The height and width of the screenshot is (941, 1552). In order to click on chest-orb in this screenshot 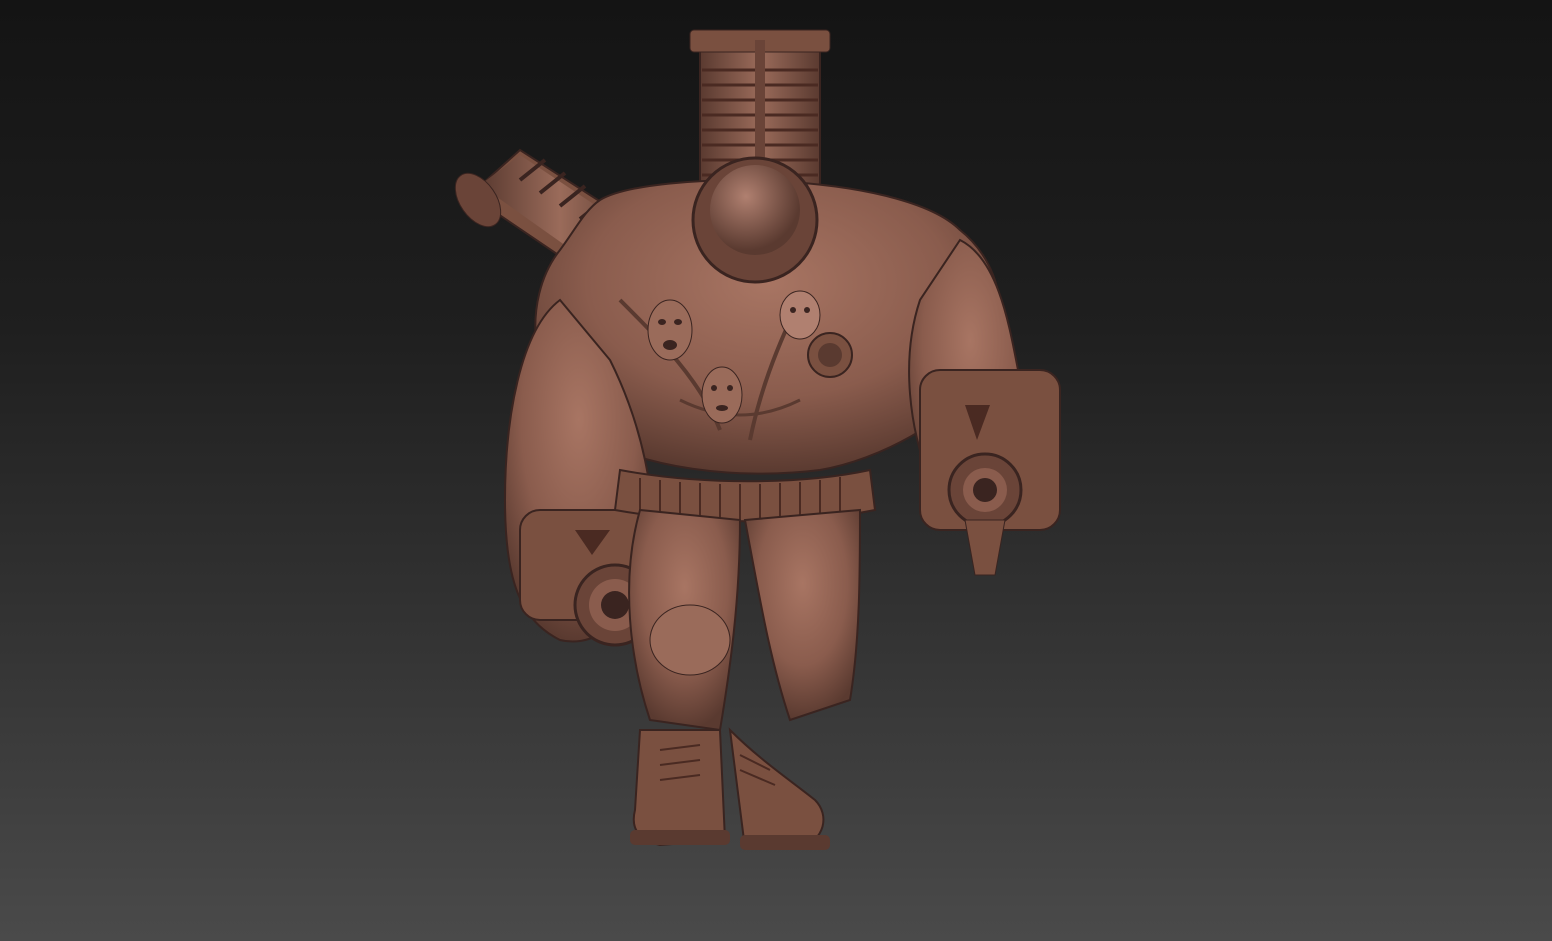, I will do `click(755, 220)`.